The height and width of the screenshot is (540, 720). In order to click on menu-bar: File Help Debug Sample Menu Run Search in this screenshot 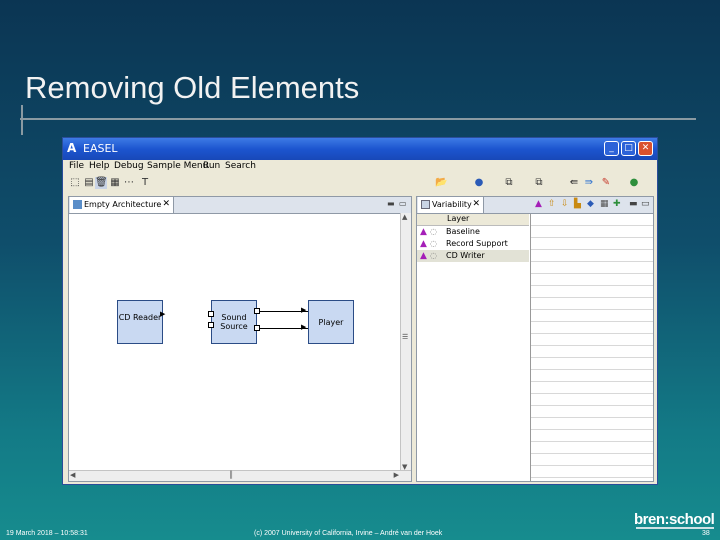, I will do `click(360, 167)`.